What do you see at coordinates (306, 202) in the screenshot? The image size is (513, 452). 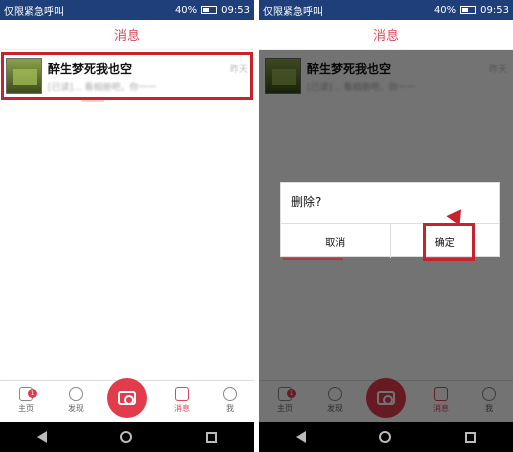 I see `dialog-title: 删除?` at bounding box center [306, 202].